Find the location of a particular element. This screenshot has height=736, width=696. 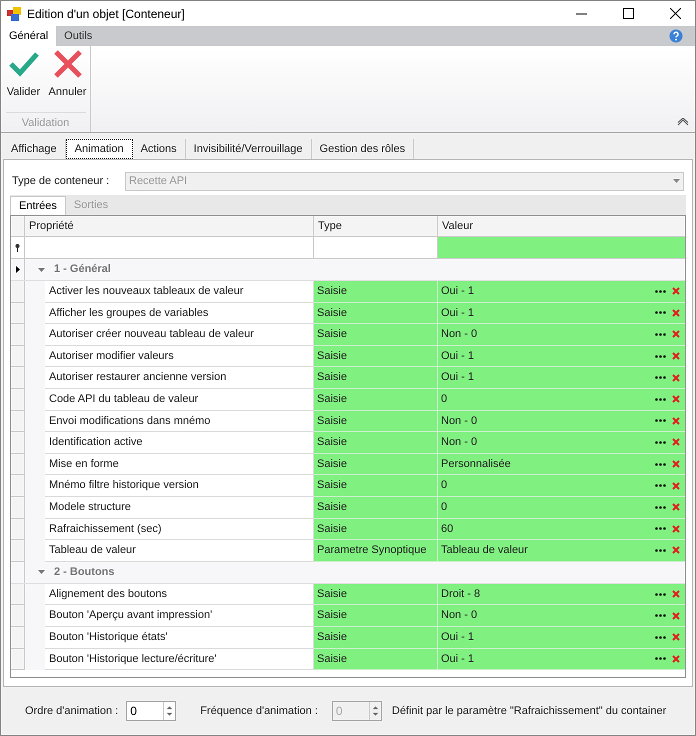

table-cell: Modele structure is located at coordinates (179, 507).